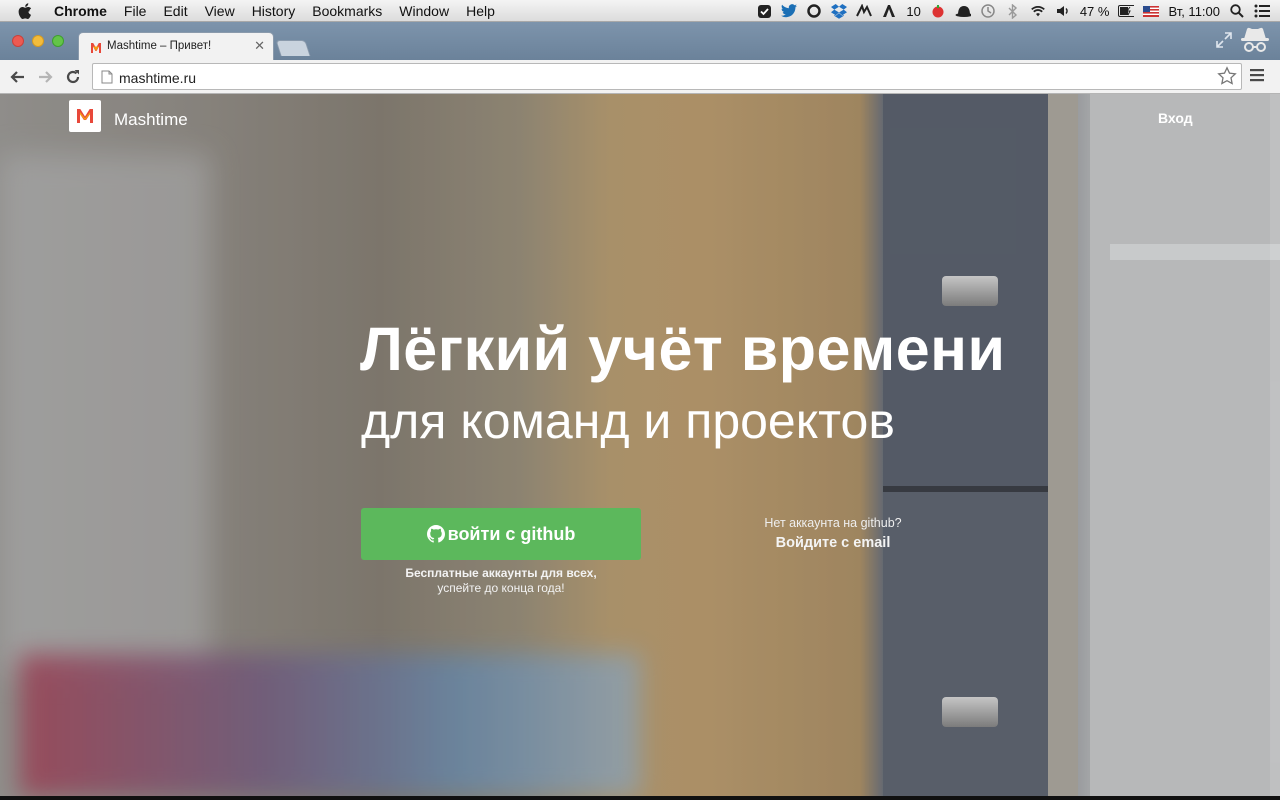 This screenshot has width=1280, height=800. I want to click on wifi-icon, so click(1038, 11).